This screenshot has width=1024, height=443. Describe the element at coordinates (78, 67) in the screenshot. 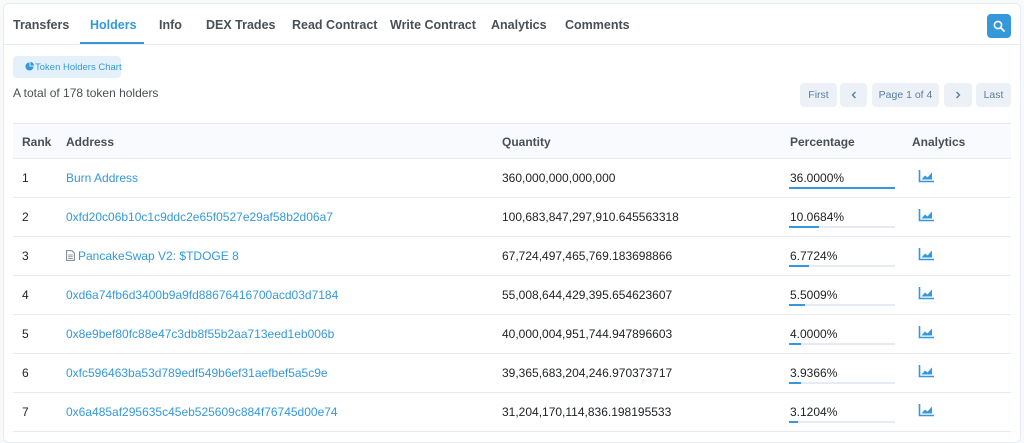

I see `chart-button-label: Token Holders Chart` at that location.